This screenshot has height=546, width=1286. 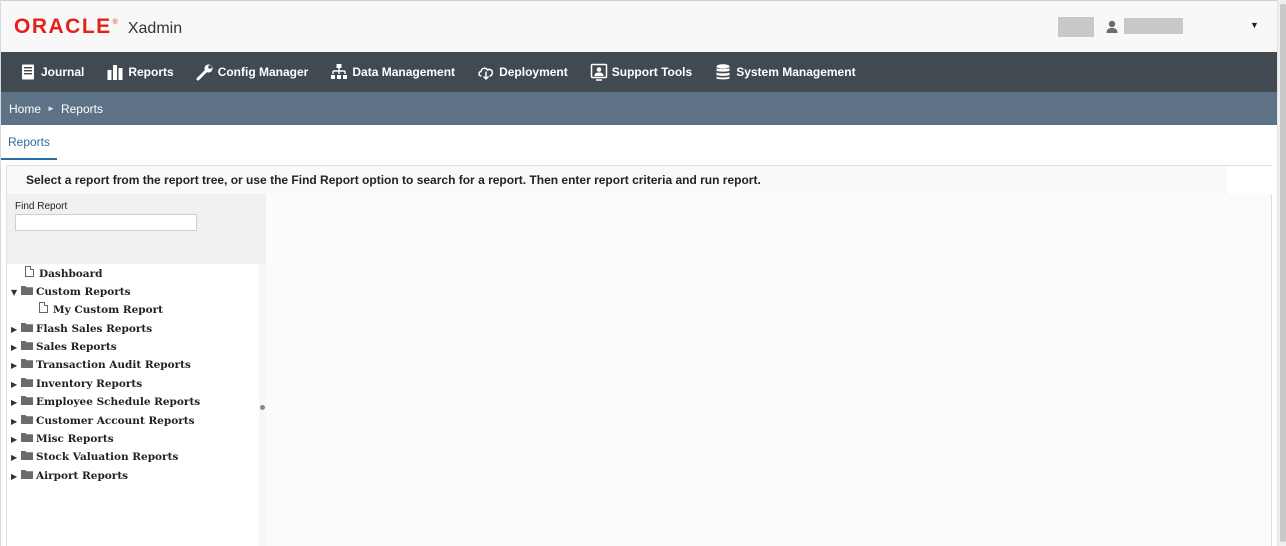 What do you see at coordinates (118, 402) in the screenshot?
I see `tree-item-label: Employee Schedule Reports` at bounding box center [118, 402].